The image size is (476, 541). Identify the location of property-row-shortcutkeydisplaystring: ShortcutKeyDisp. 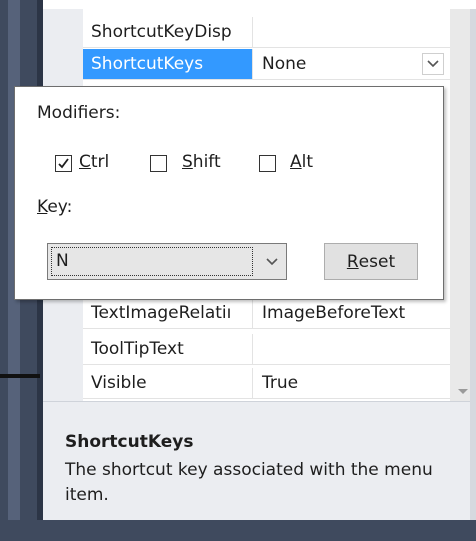
(266, 32).